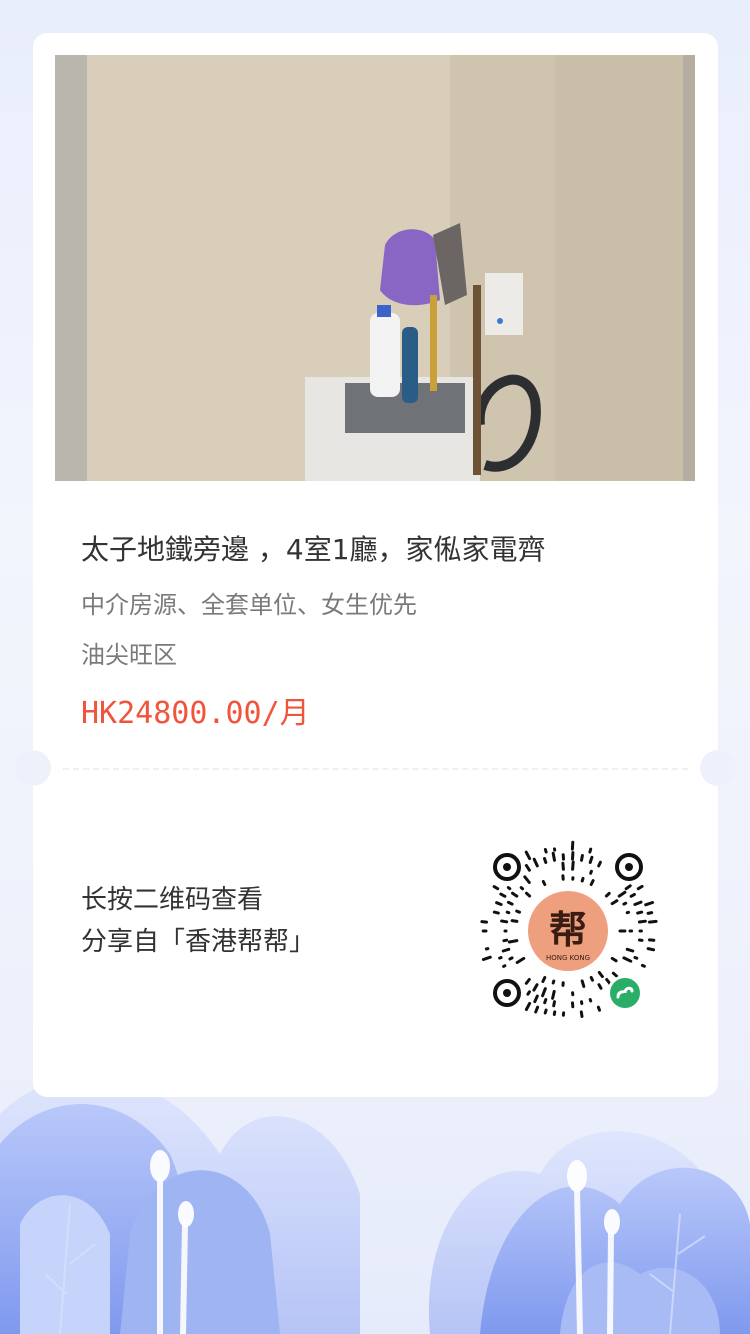  I want to click on qr-hint-text: 长按二维码查看, so click(172, 900).